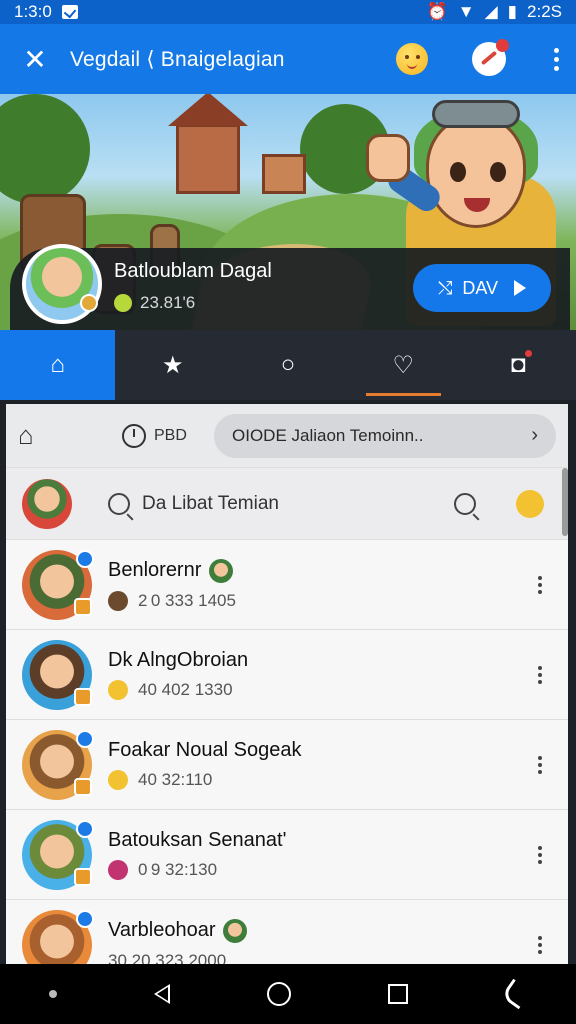 This screenshot has height=1024, width=576. I want to click on back-icon, so click(161, 994).